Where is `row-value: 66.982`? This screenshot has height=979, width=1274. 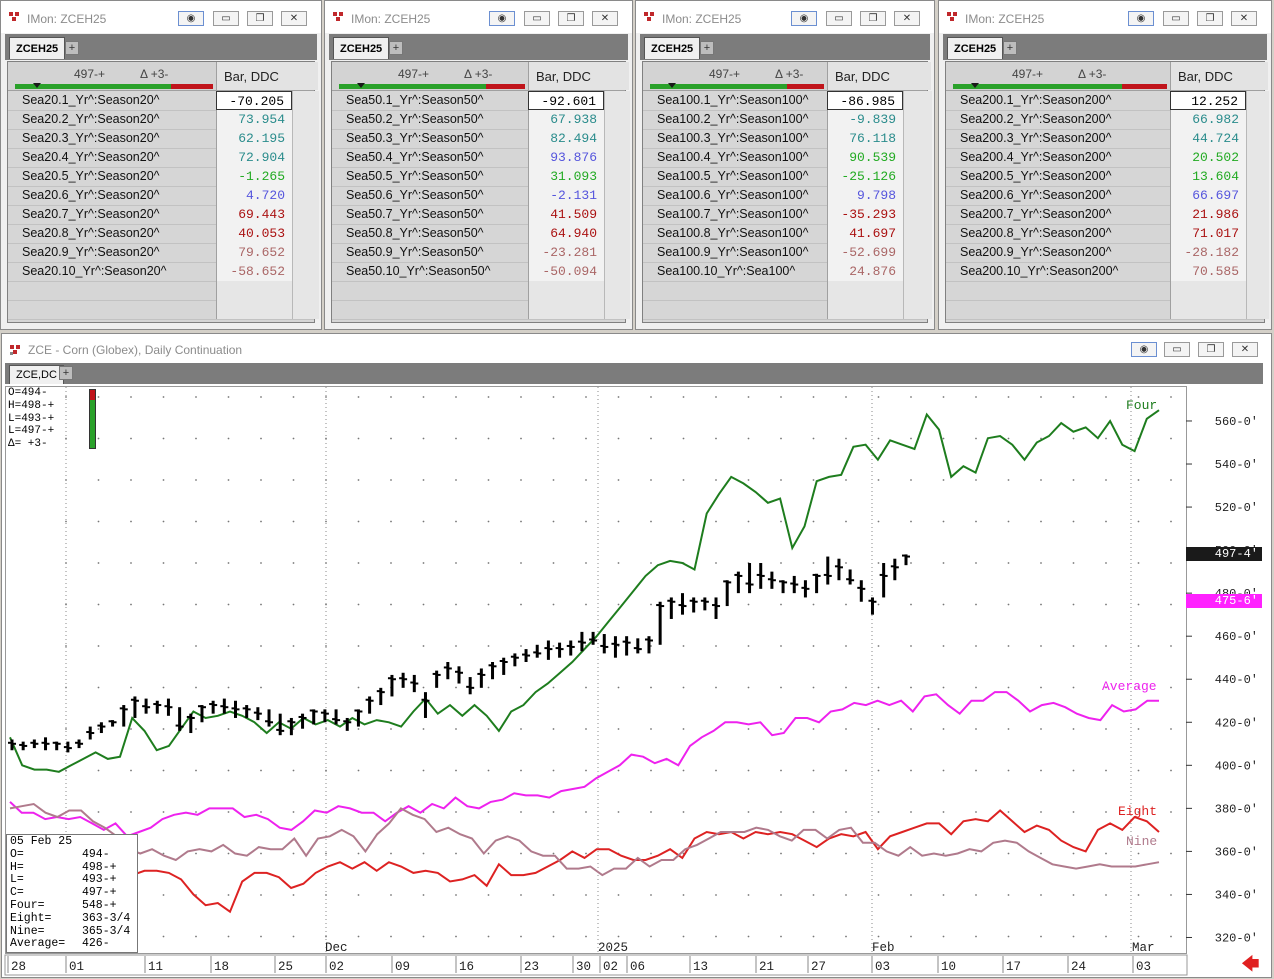 row-value: 66.982 is located at coordinates (1208, 119).